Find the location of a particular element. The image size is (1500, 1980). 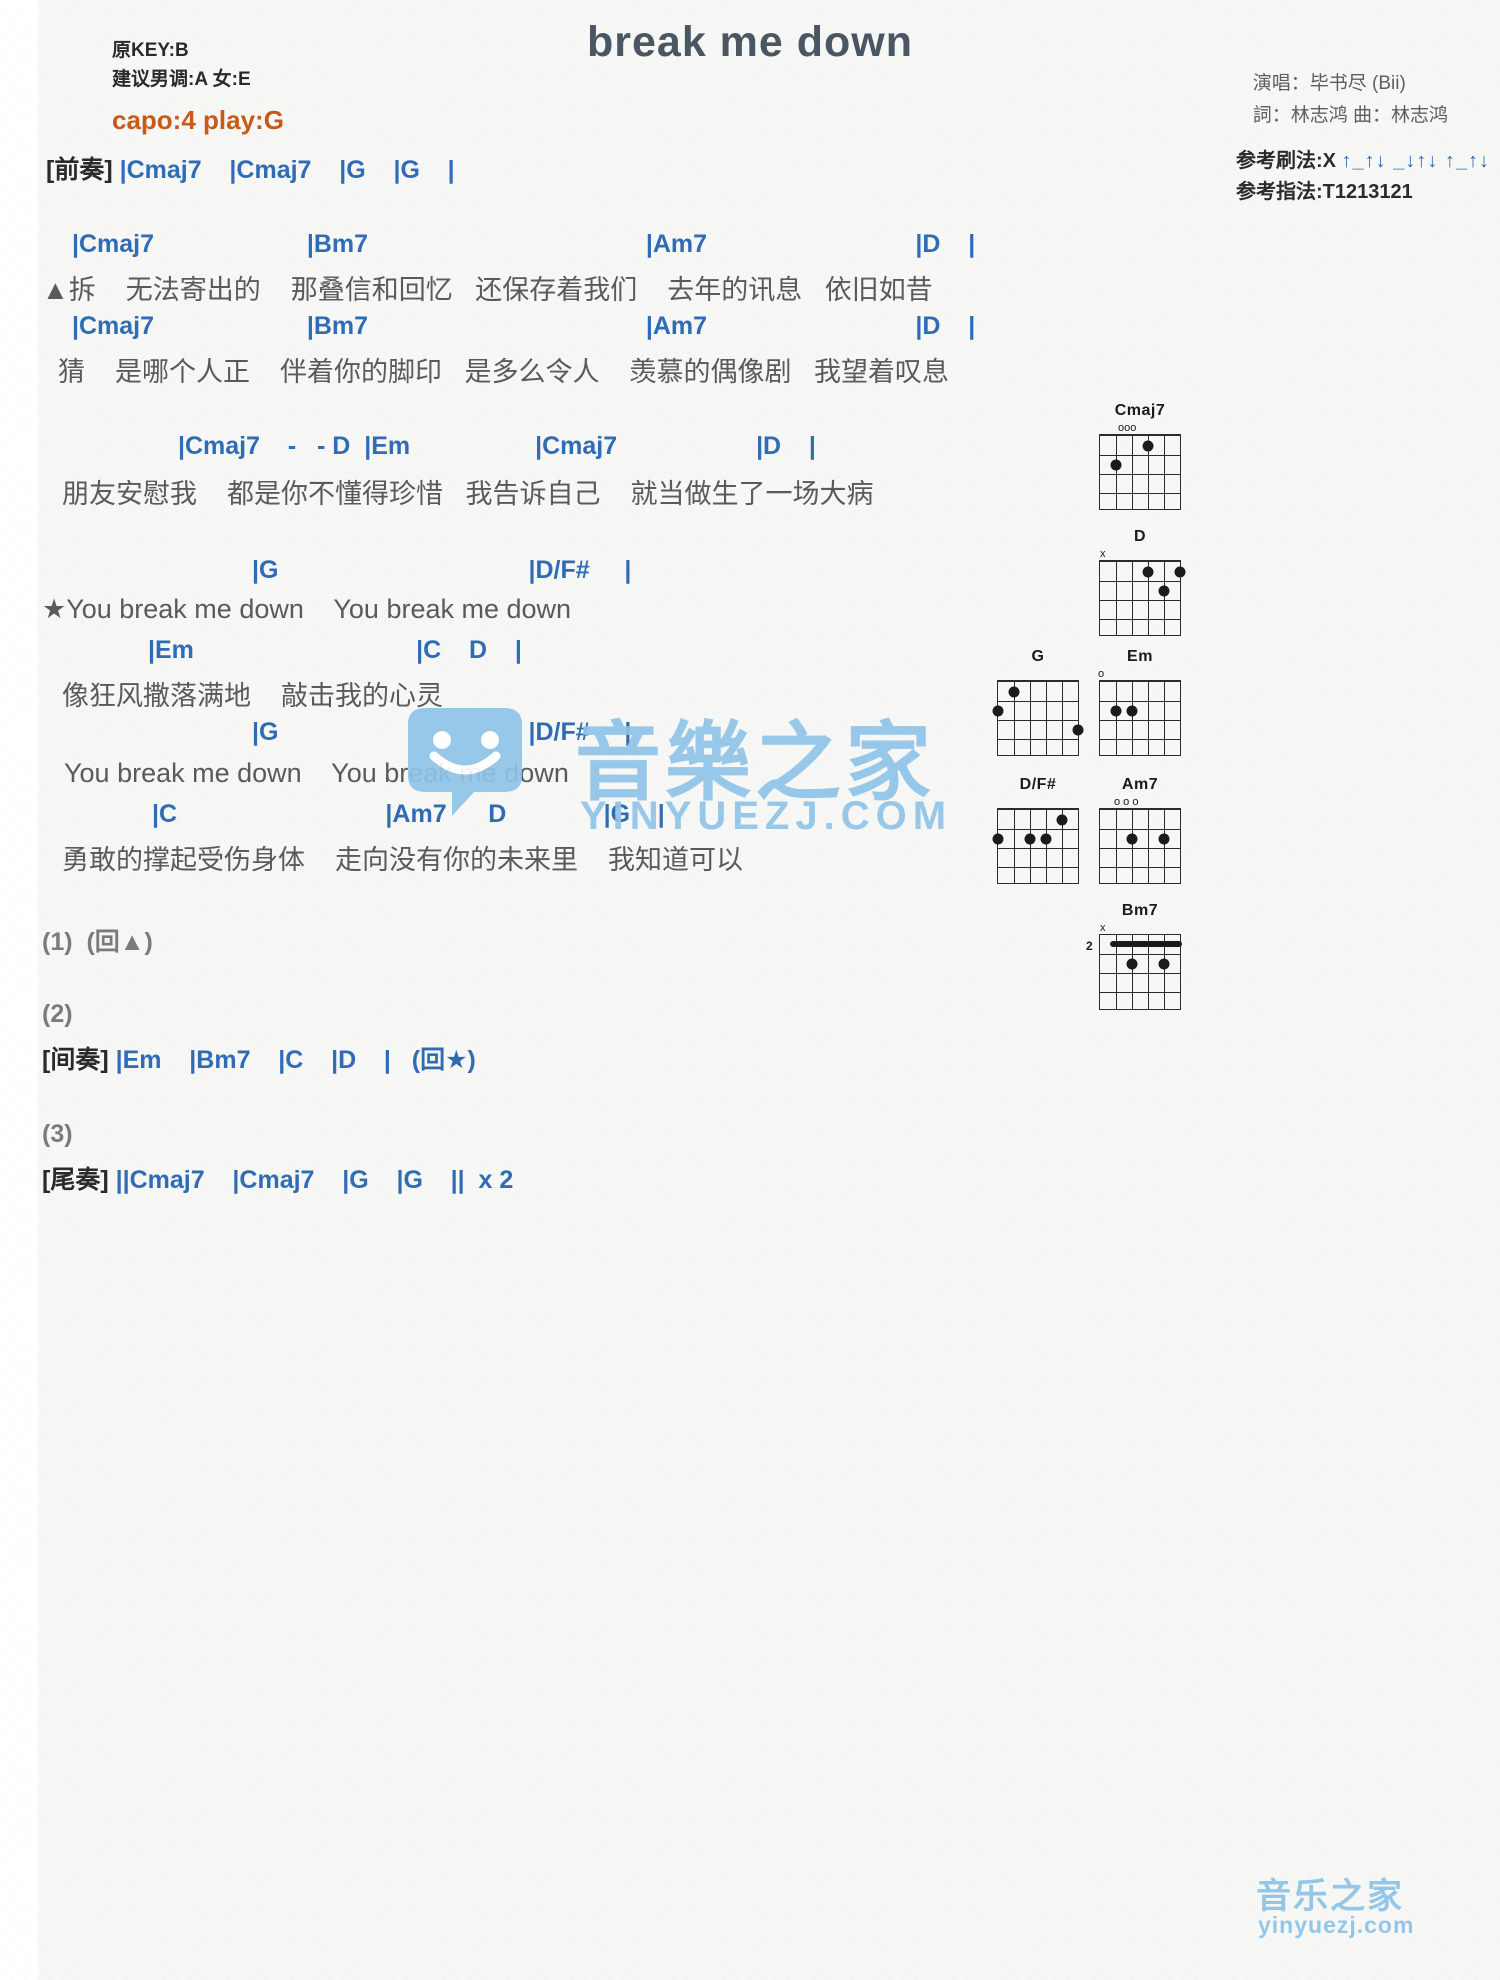

lyricist-composer-credit: 詞：林志鸿 曲：林志鸿 is located at coordinates (1350, 116).